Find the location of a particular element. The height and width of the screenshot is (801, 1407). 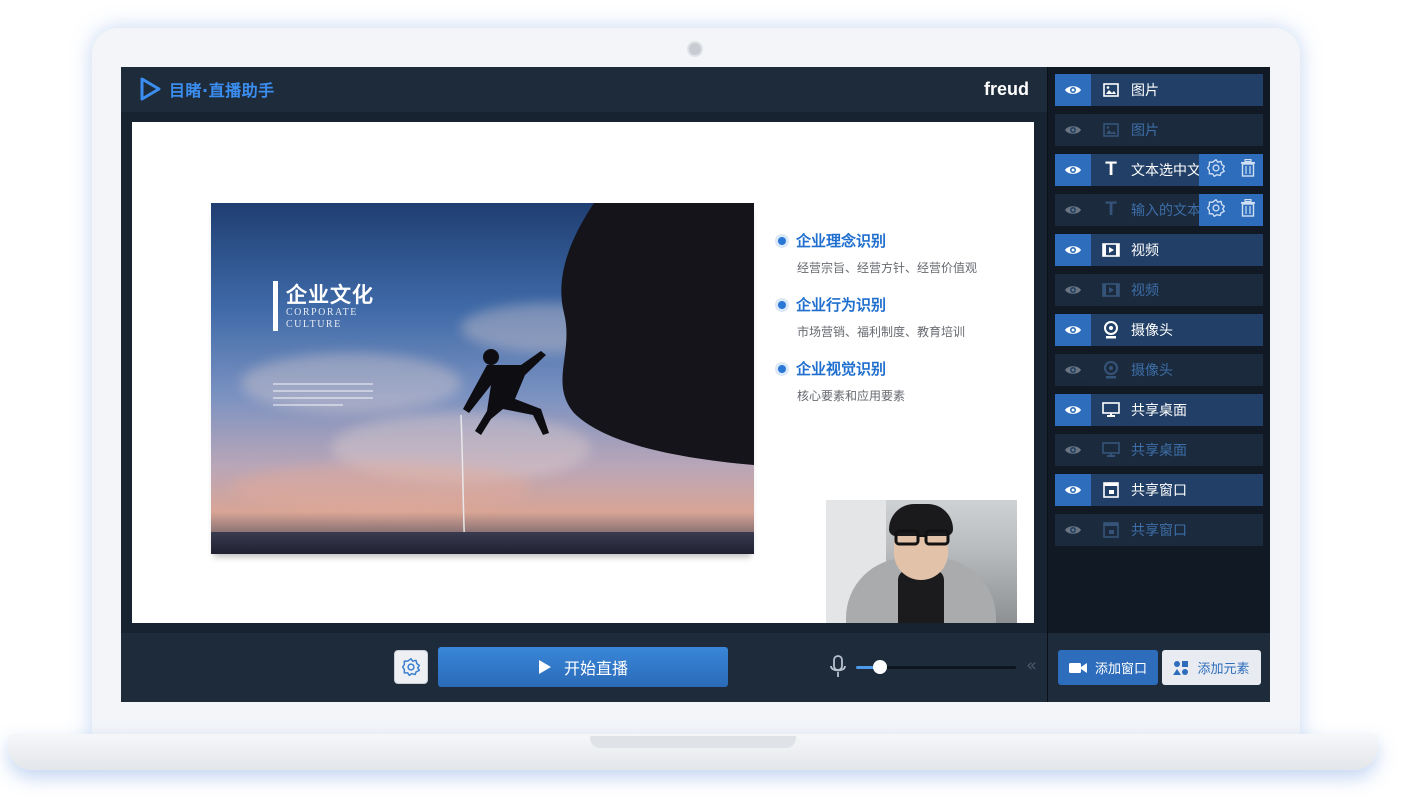

bullet-item: 企业理念识别 经营宗旨、经营方针、经营价值观 is located at coordinates (898, 253).